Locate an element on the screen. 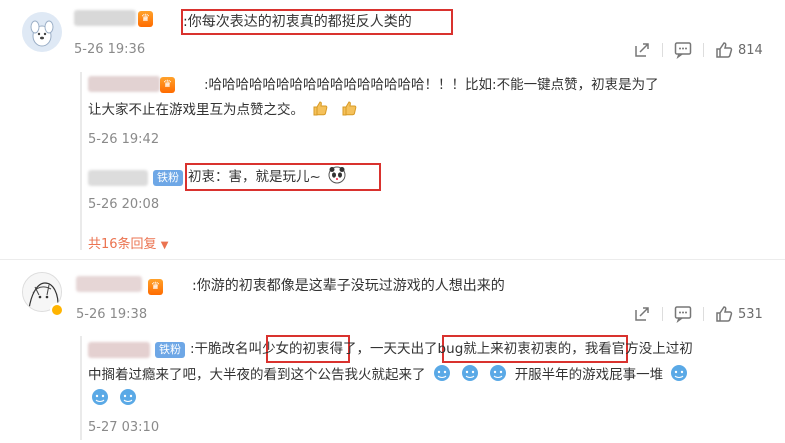 This screenshot has width=785, height=443. reply-text: 让大家不止在游戏里互为点赞之交。 is located at coordinates (224, 110).